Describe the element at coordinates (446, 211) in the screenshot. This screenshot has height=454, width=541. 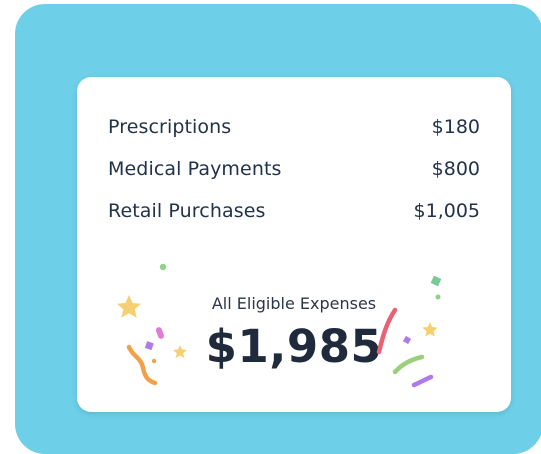
I see `expense-amount: $1,005` at that location.